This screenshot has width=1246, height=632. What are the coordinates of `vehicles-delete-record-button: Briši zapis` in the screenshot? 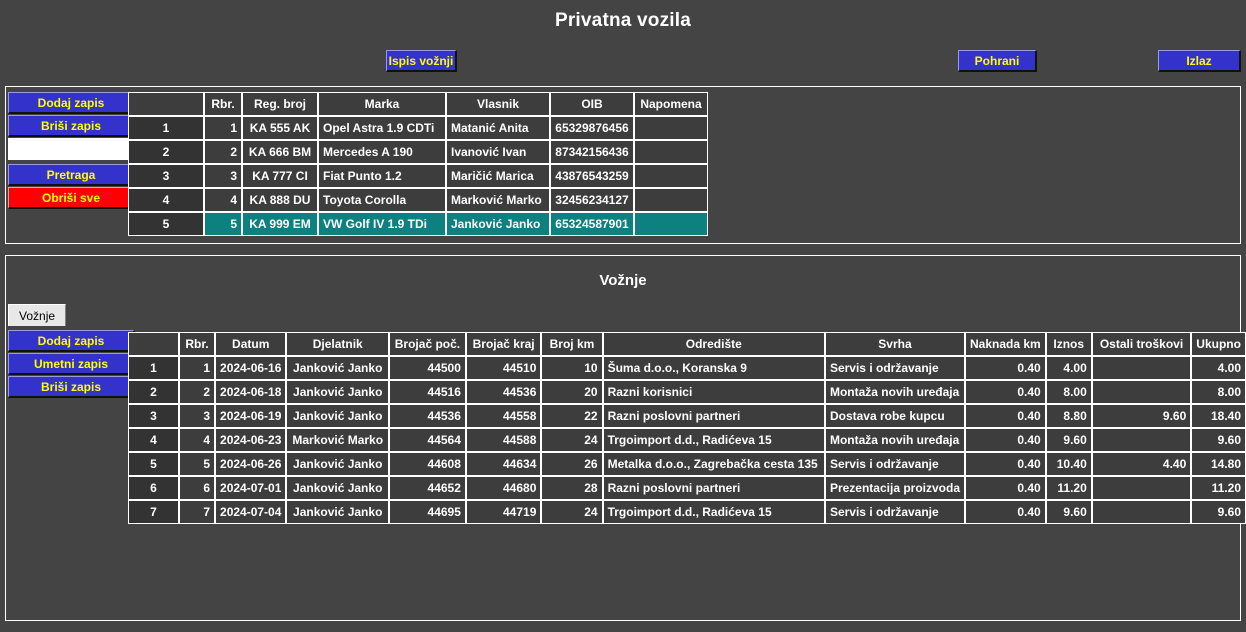 It's located at (71, 126).